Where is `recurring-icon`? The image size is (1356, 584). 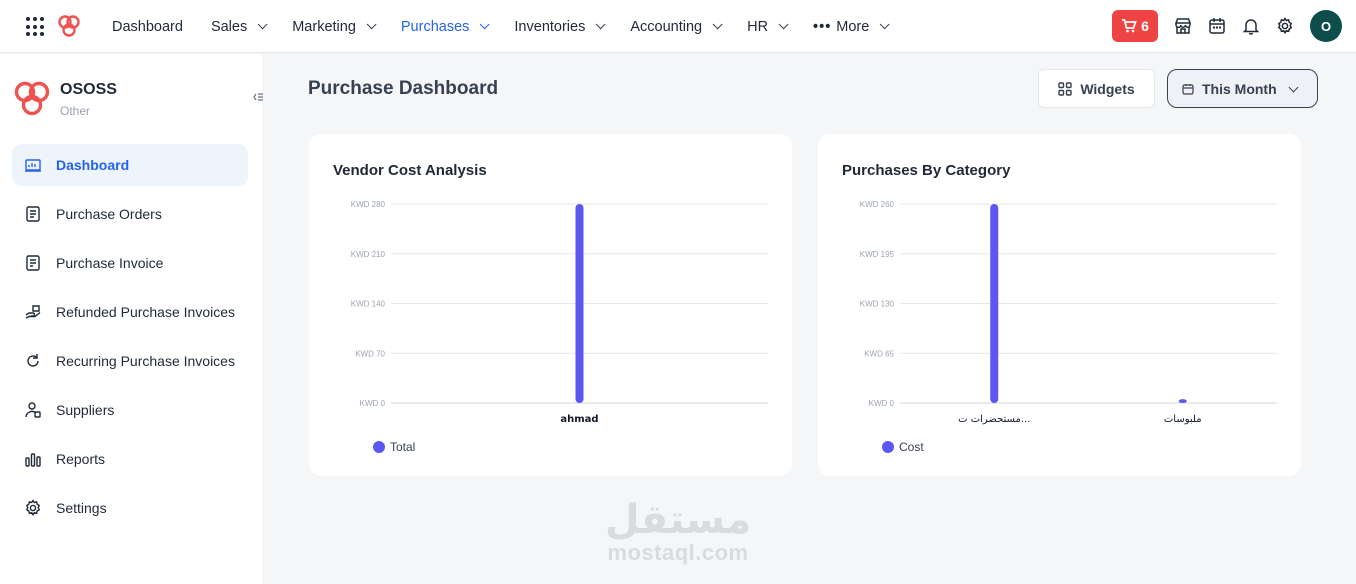
recurring-icon is located at coordinates (33, 360).